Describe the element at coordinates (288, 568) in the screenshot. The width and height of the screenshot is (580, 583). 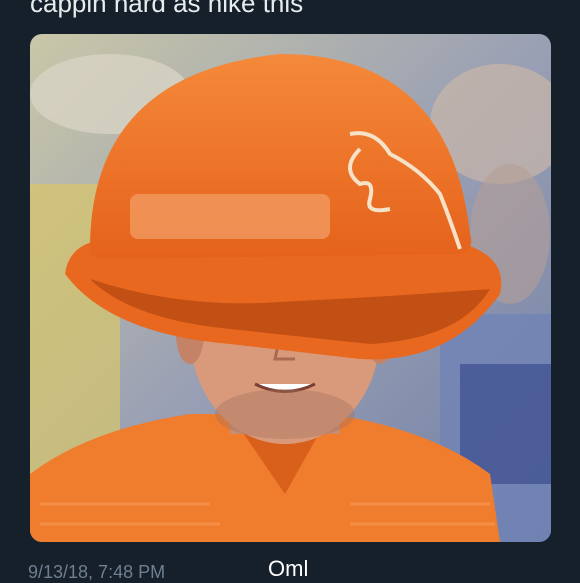
I see `caption-overlay: Oml` at that location.